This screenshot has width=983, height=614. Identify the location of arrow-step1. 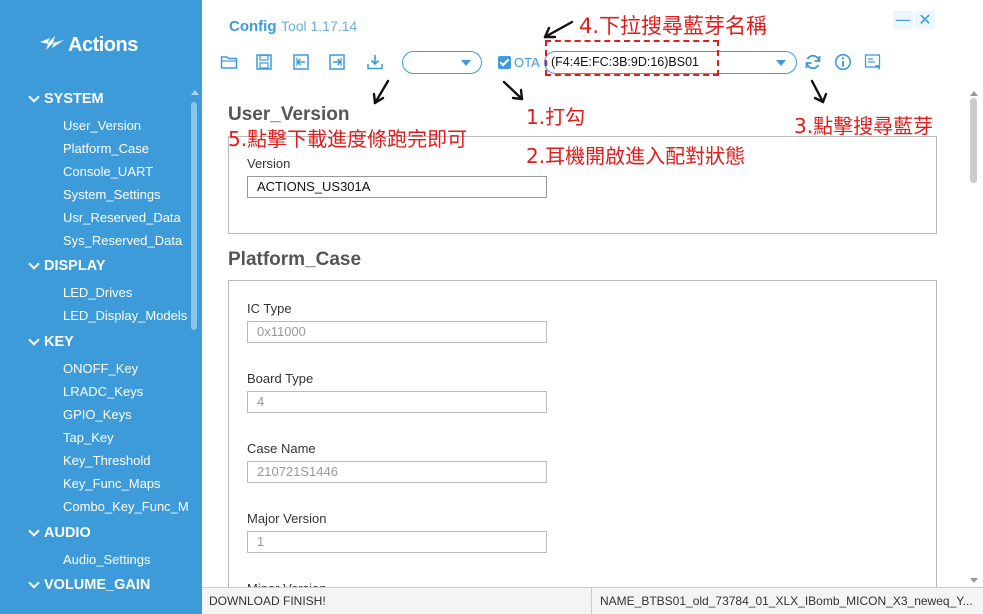
(513, 90).